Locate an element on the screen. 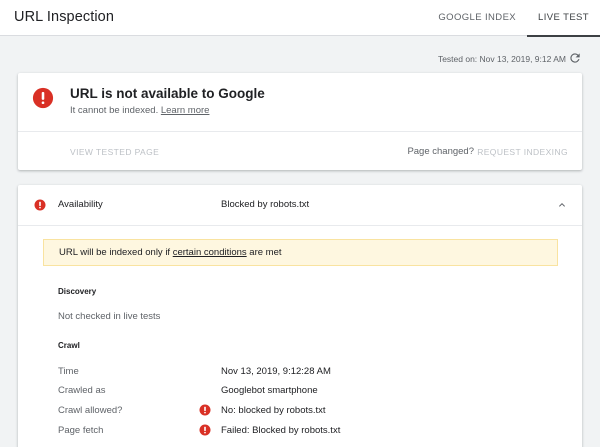 The image size is (600, 447). crawl-allowed-value: No: blocked by robots.txt is located at coordinates (273, 410).